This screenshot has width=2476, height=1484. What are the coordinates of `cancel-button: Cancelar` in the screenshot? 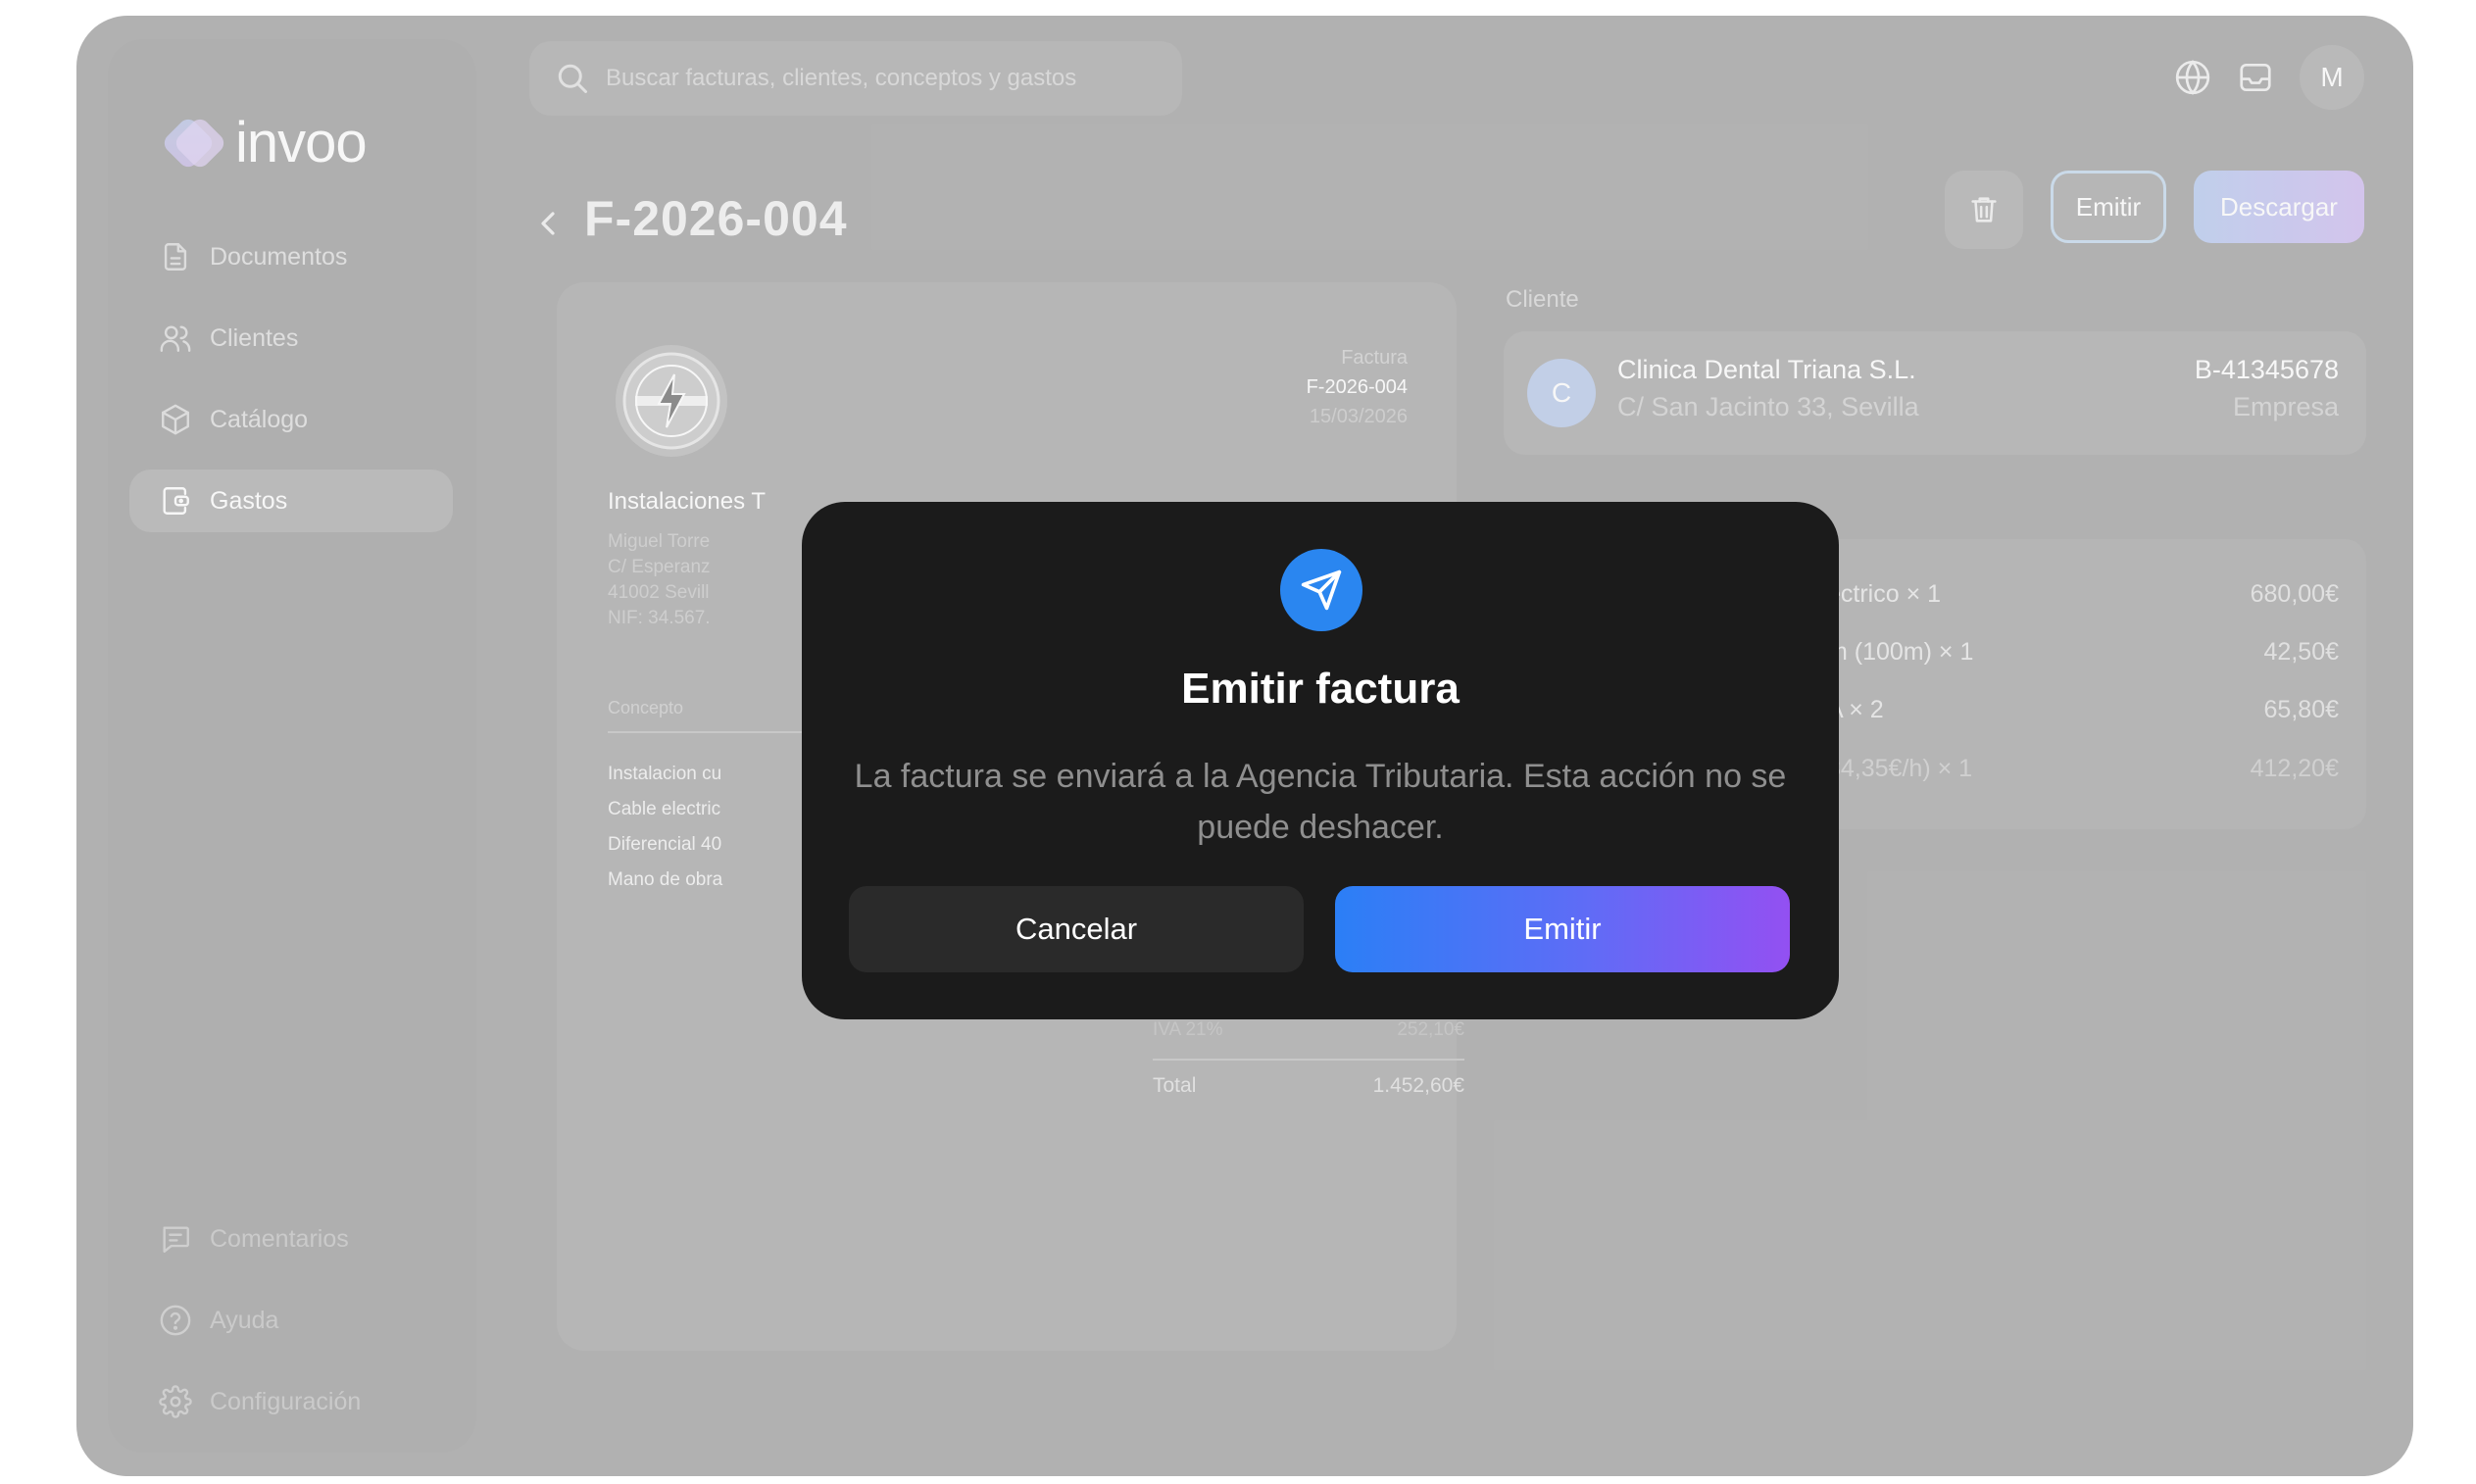 It's located at (1076, 929).